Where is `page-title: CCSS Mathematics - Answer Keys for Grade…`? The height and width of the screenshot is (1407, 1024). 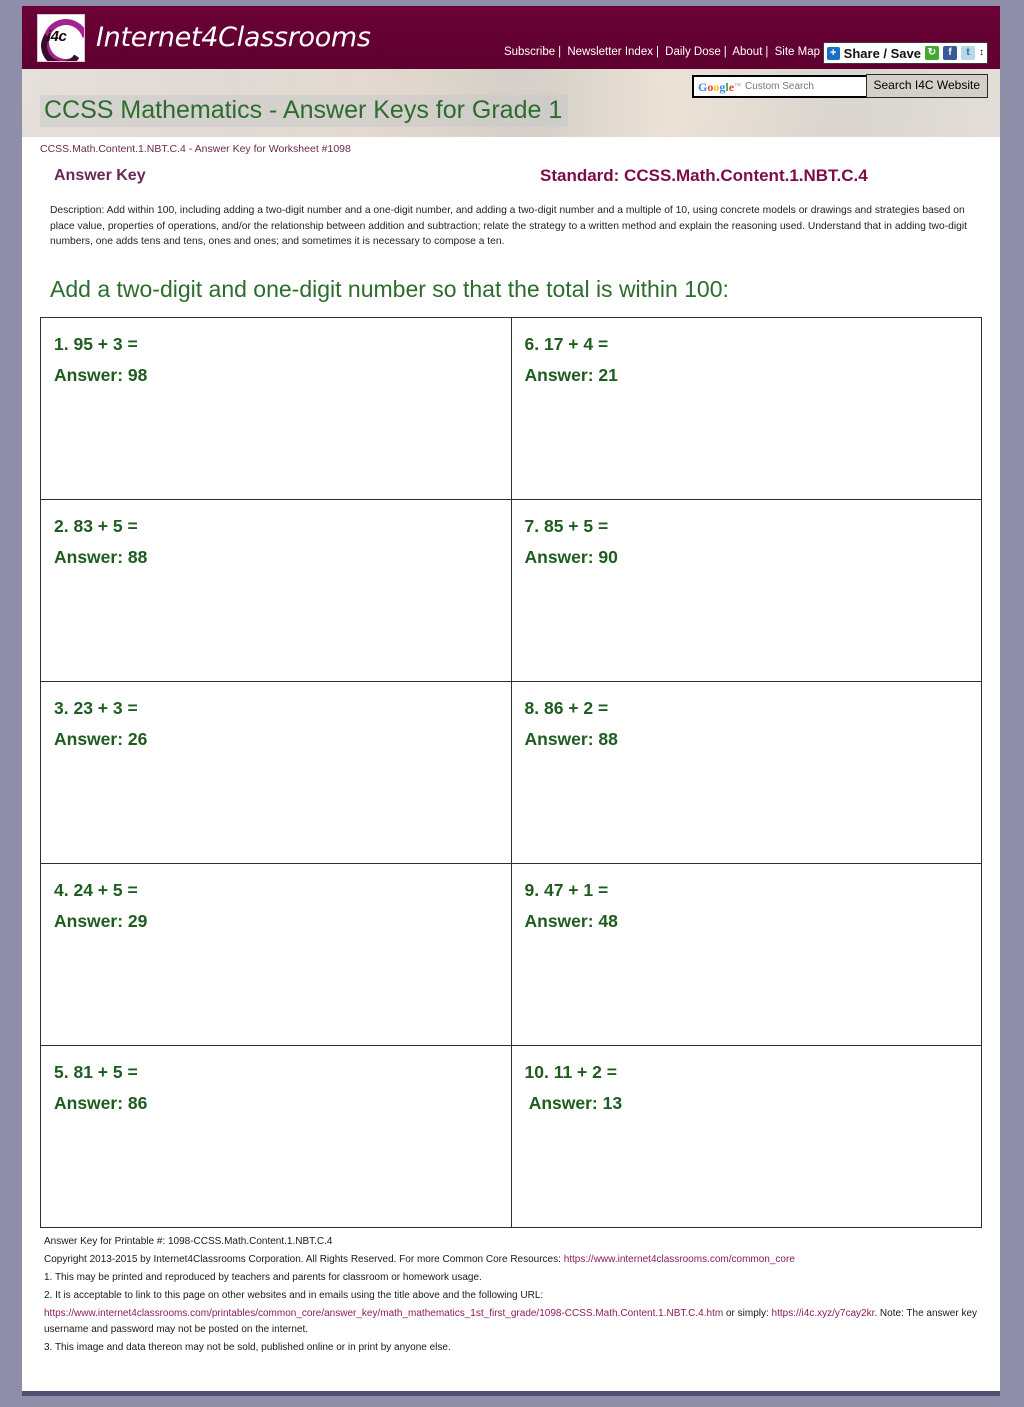 page-title: CCSS Mathematics - Answer Keys for Grade… is located at coordinates (304, 111).